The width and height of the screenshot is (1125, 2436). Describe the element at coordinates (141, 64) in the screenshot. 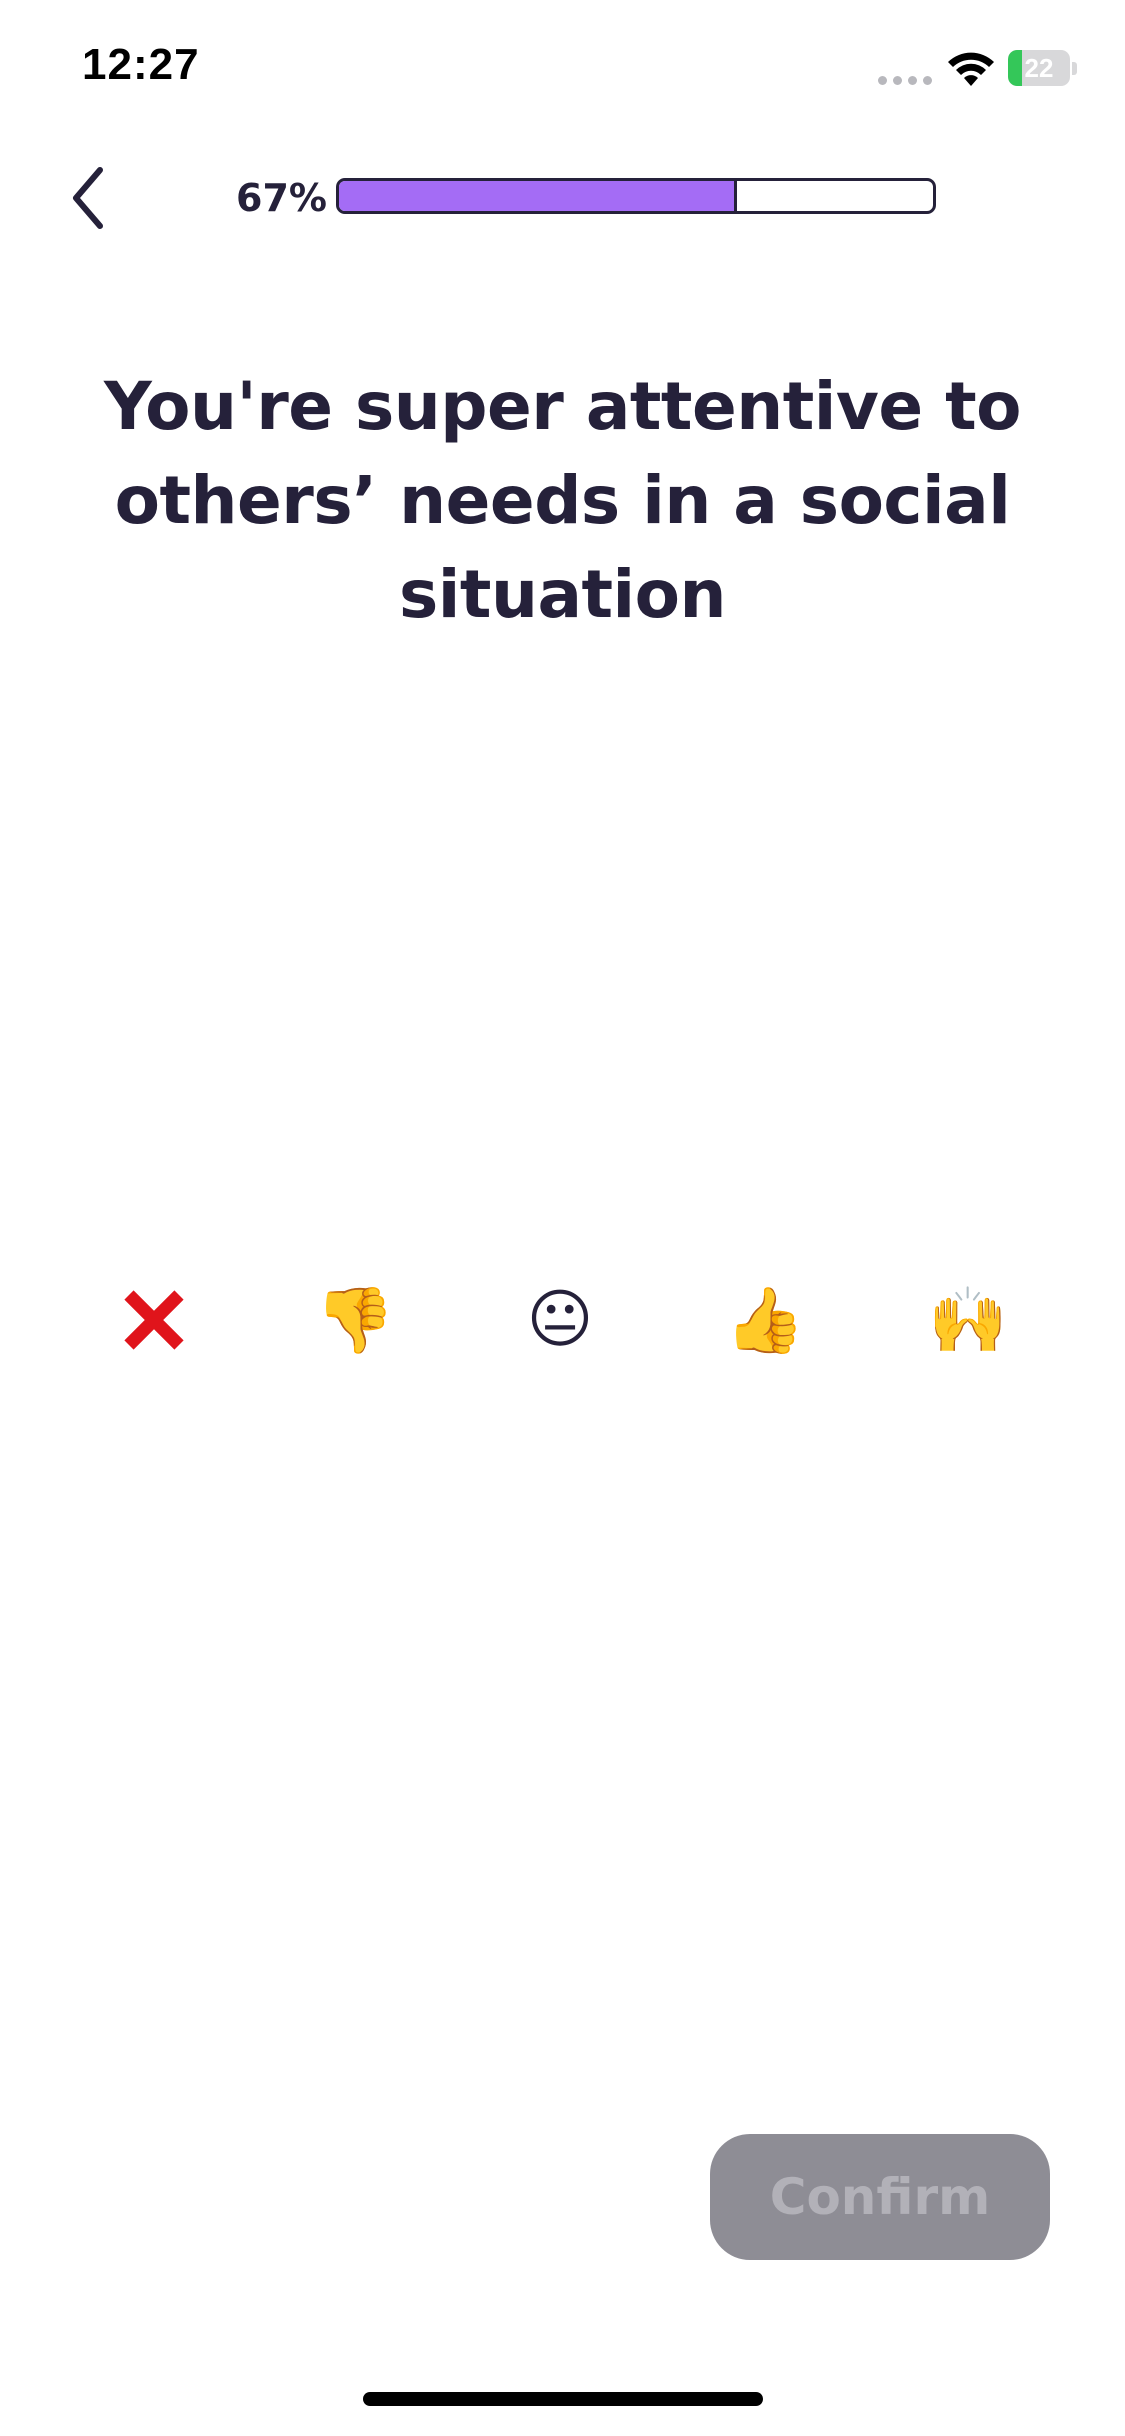

I see `status-time: 12:27` at that location.